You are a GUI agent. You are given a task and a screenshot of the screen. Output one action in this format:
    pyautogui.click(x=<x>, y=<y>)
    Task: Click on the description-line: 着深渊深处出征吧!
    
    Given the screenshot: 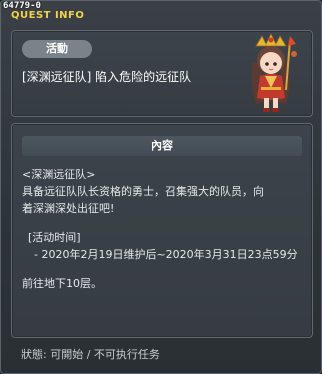 What is the action you would take?
    pyautogui.click(x=68, y=208)
    